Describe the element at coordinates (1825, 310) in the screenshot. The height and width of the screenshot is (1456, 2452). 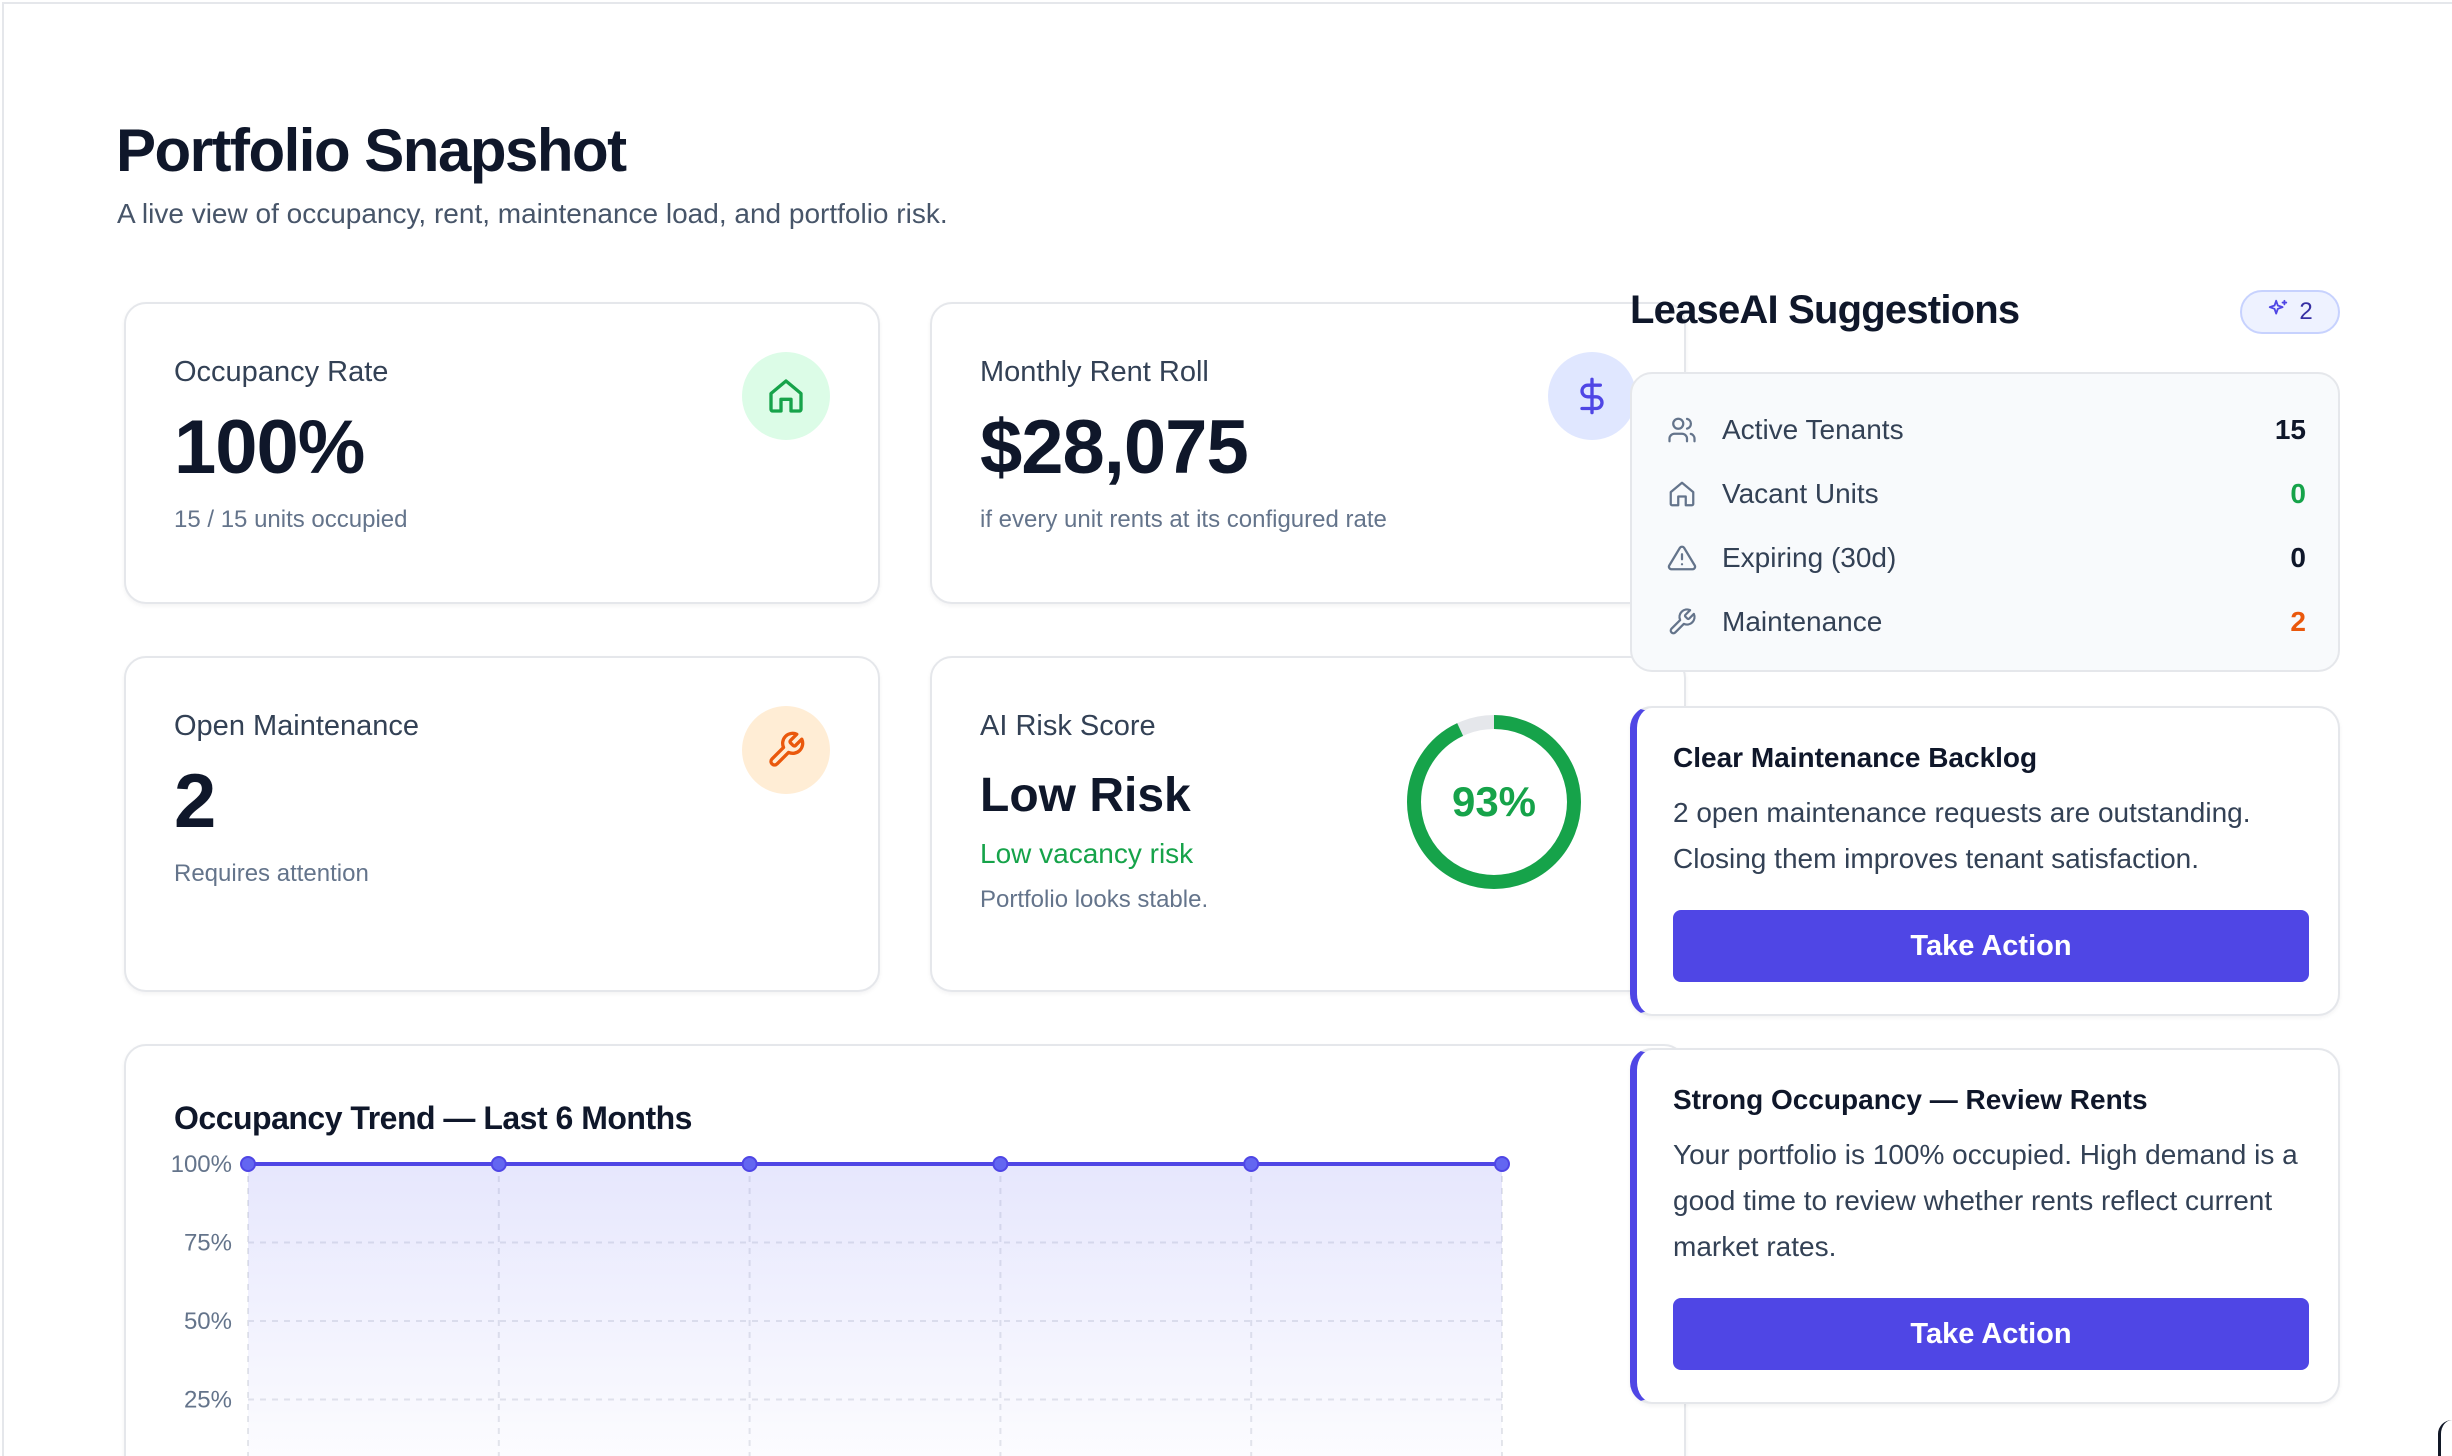
I see `suggestions-title: LeaseAI Suggestions` at that location.